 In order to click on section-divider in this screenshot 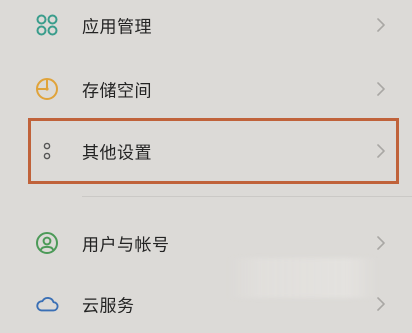, I will do `click(247, 196)`.